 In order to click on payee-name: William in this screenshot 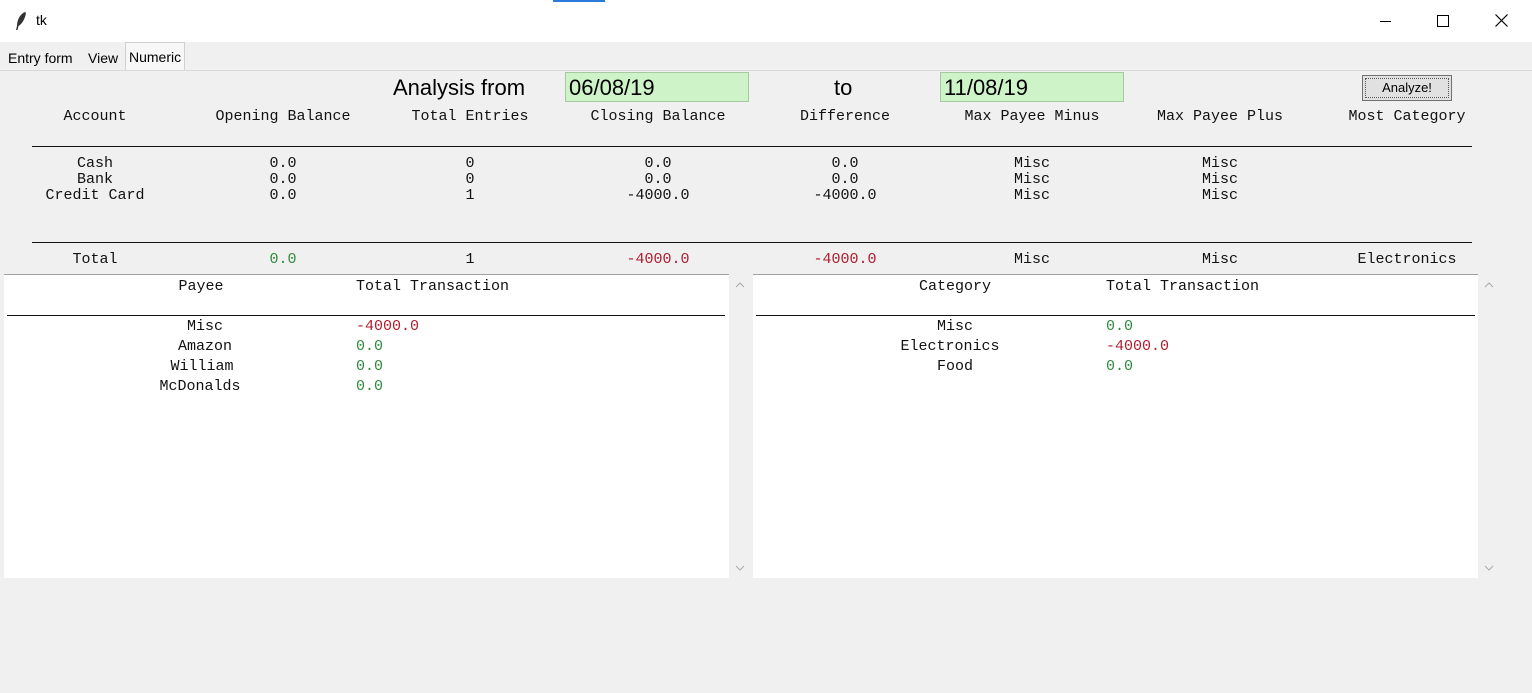, I will do `click(202, 366)`.